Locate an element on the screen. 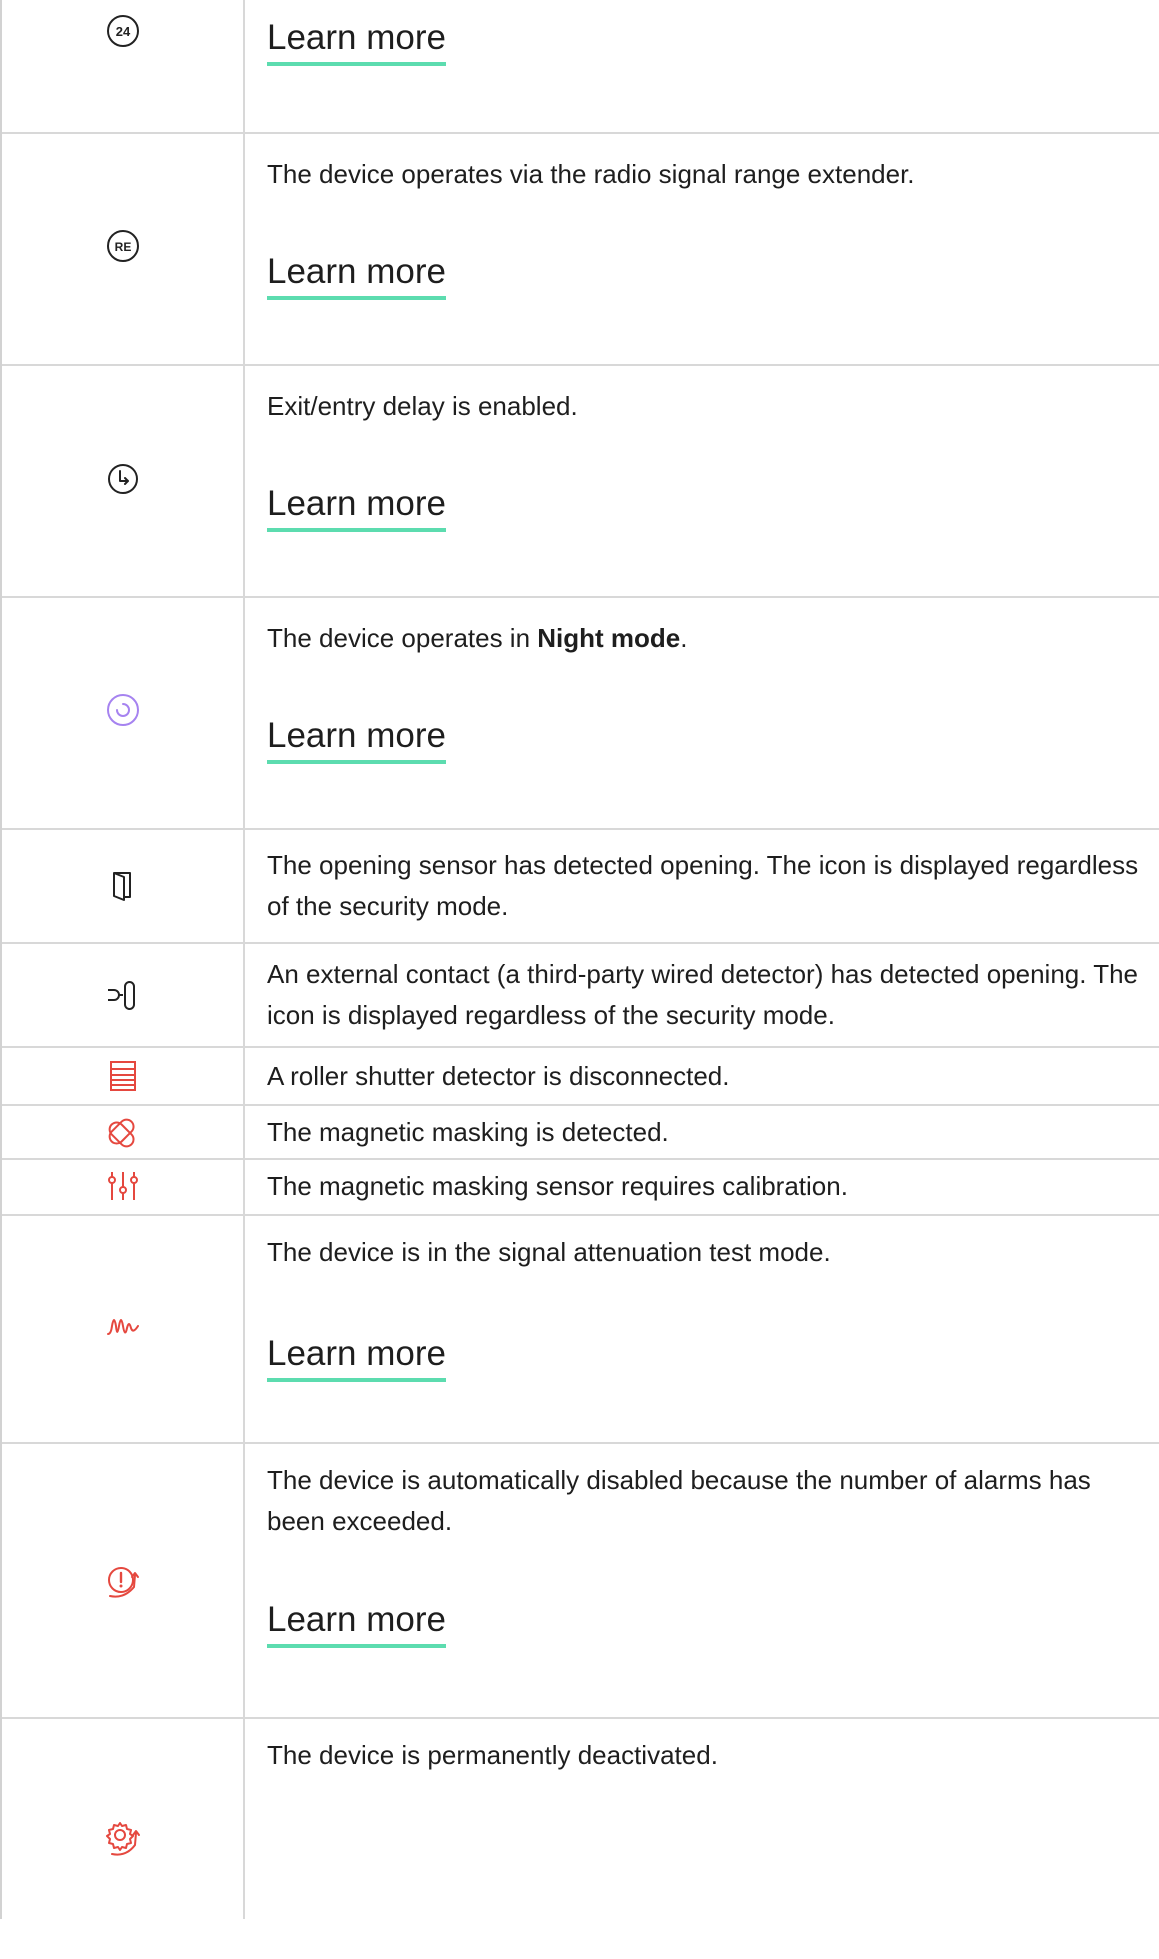  text-cell: Exit/entry delay is enabled. Learn more is located at coordinates (702, 481).